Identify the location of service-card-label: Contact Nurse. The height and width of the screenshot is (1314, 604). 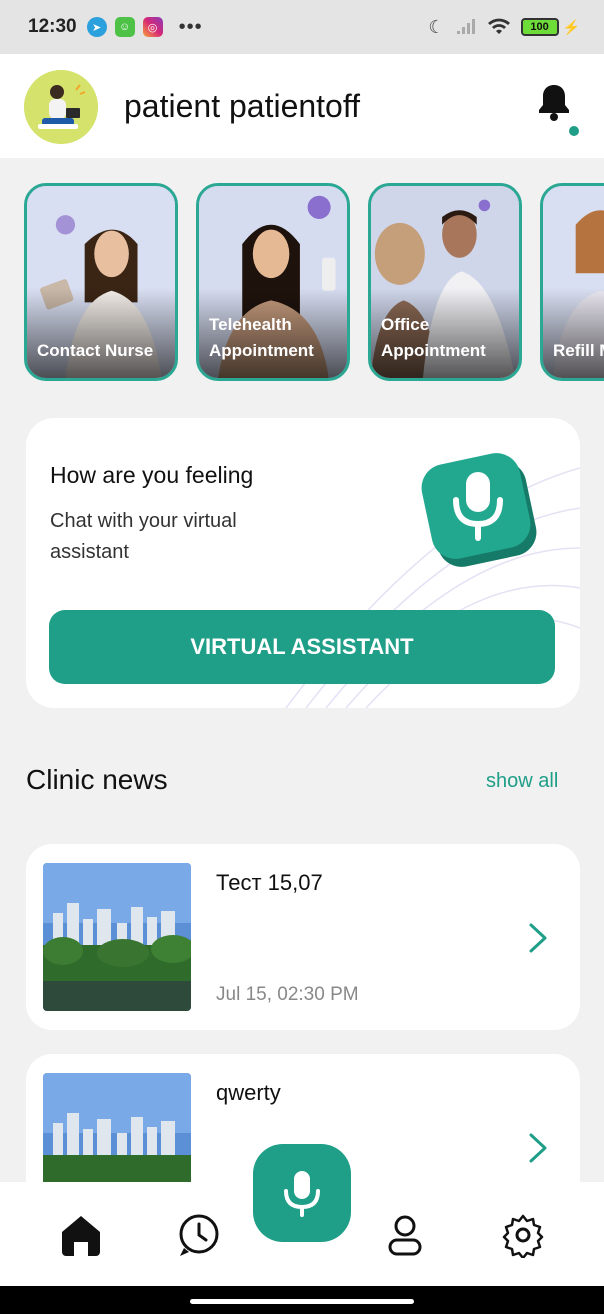
(95, 350).